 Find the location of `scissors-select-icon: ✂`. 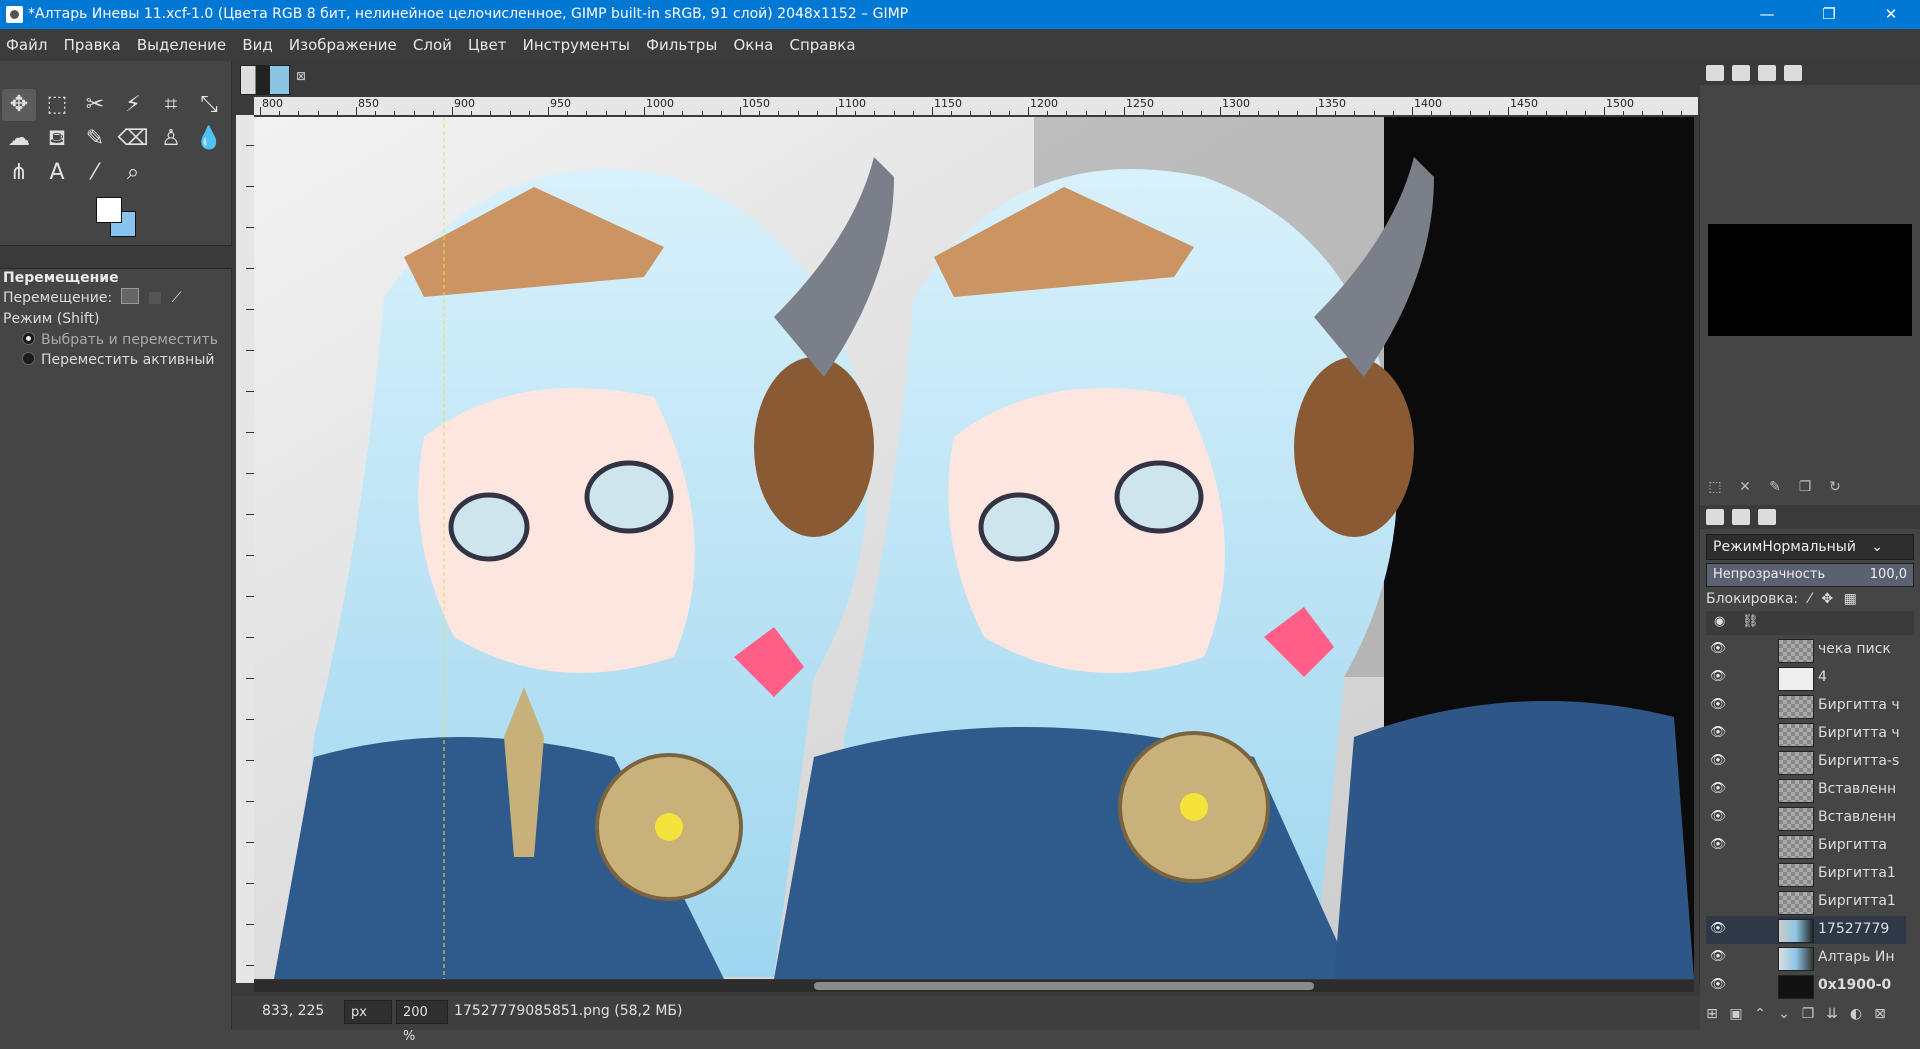

scissors-select-icon: ✂ is located at coordinates (95, 105).